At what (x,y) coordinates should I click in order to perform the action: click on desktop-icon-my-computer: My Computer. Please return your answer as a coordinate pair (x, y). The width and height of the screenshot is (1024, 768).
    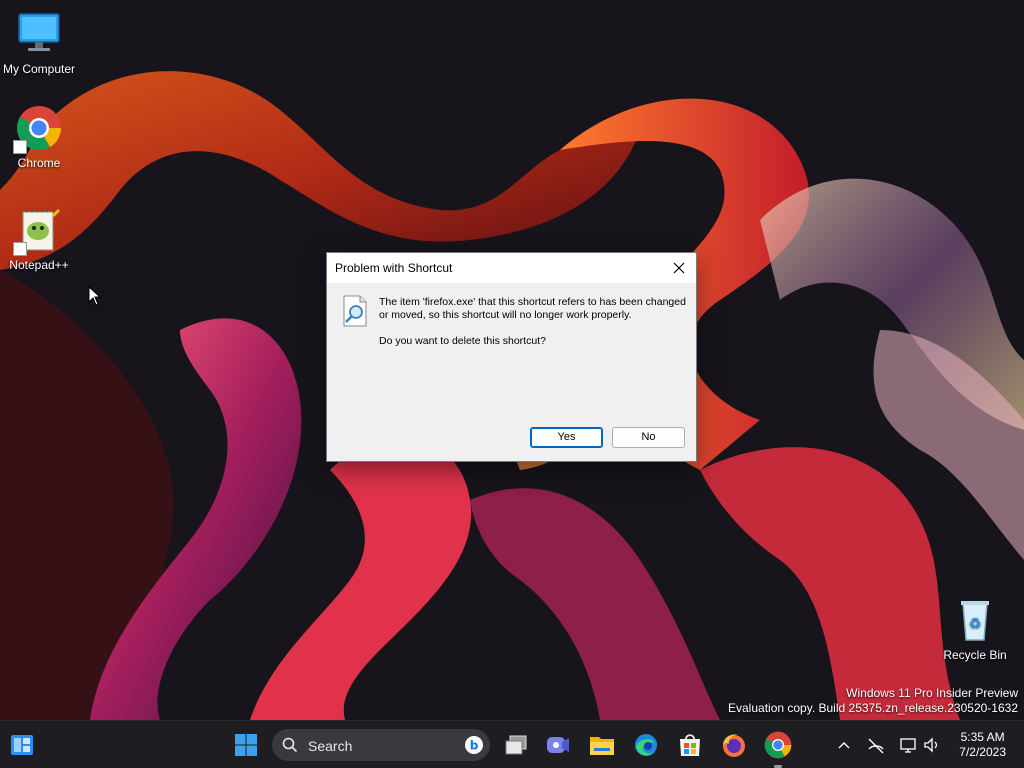
    Looking at the image, I should click on (39, 43).